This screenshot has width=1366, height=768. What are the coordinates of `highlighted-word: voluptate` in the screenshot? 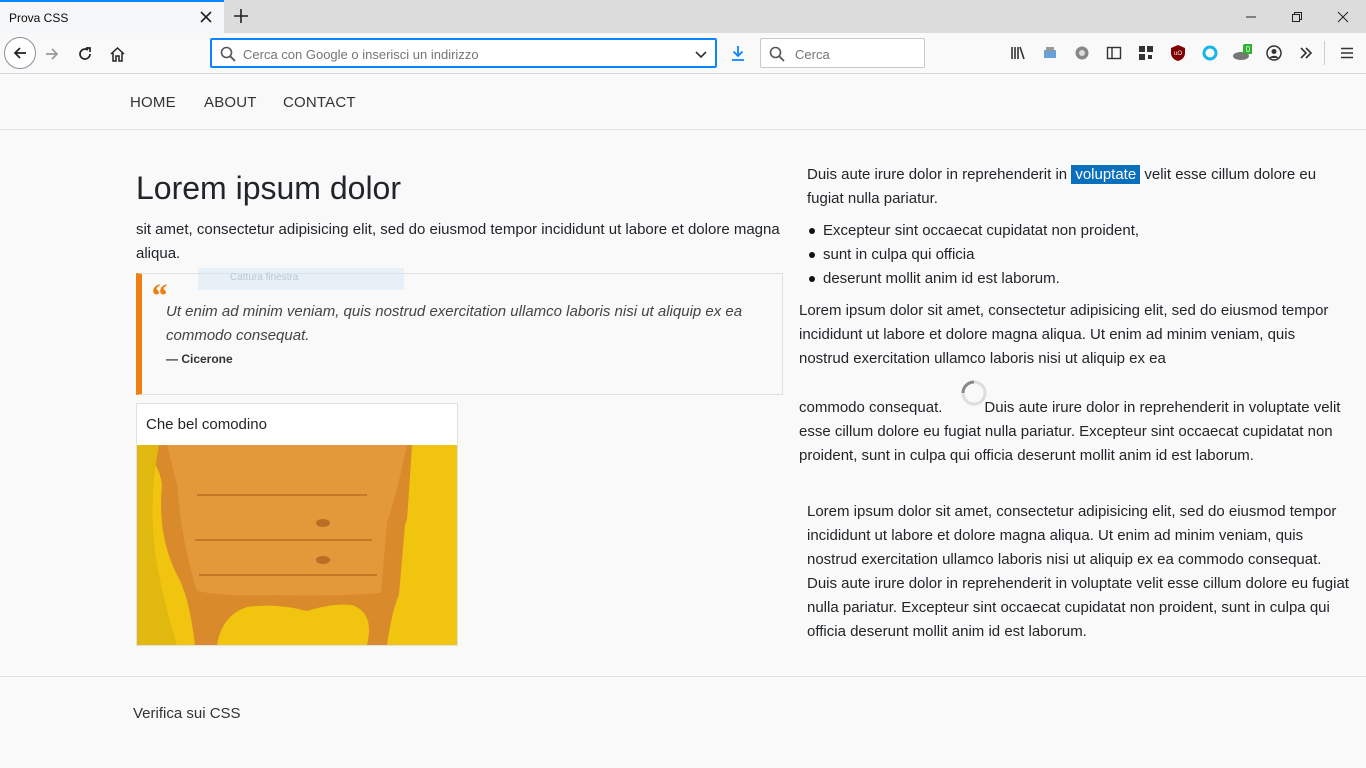 It's located at (1106, 174).